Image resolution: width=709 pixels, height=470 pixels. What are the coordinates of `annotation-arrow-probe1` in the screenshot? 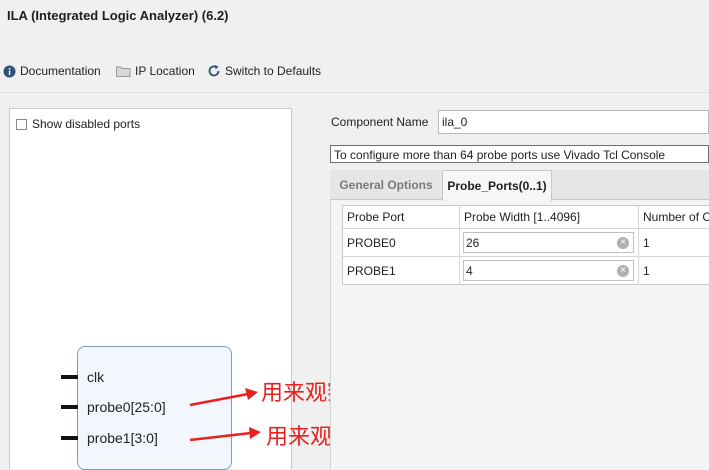 It's located at (220, 436).